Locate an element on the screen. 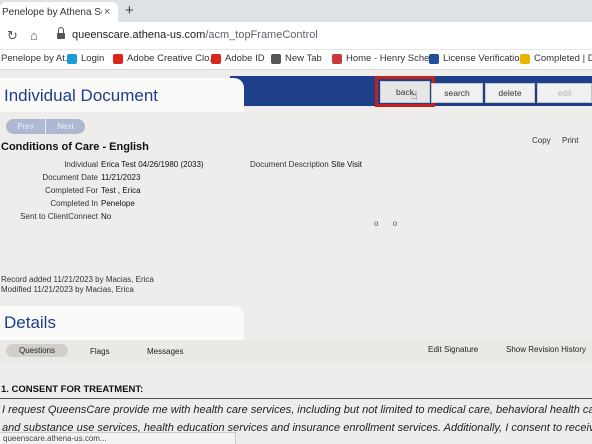  url-host: queenscare.athena-us.com is located at coordinates (139, 35).